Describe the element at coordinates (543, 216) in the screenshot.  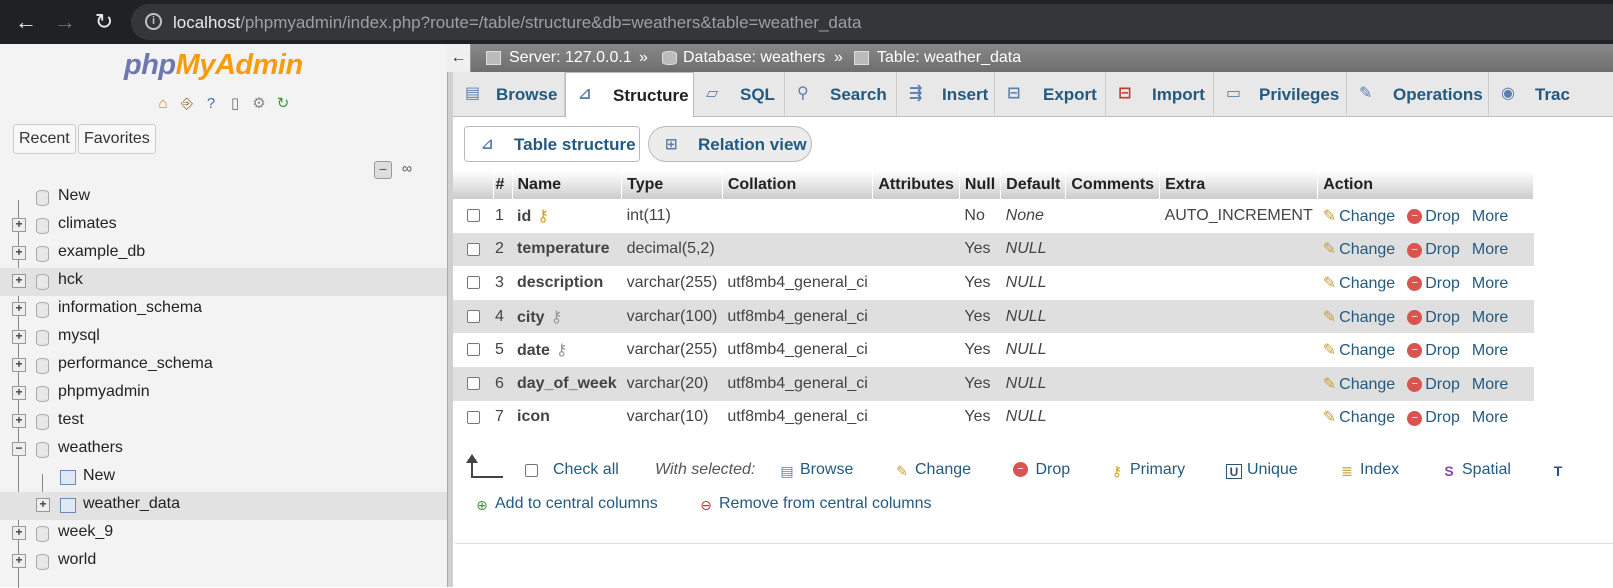
I see `primary-key-icon: ⚷` at that location.